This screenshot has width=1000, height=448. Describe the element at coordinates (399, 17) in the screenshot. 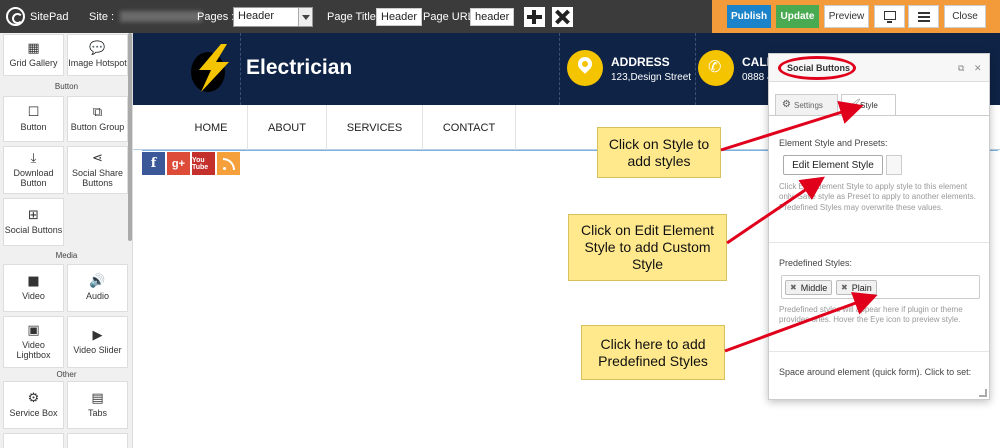

I see `page-title-input: Header` at that location.